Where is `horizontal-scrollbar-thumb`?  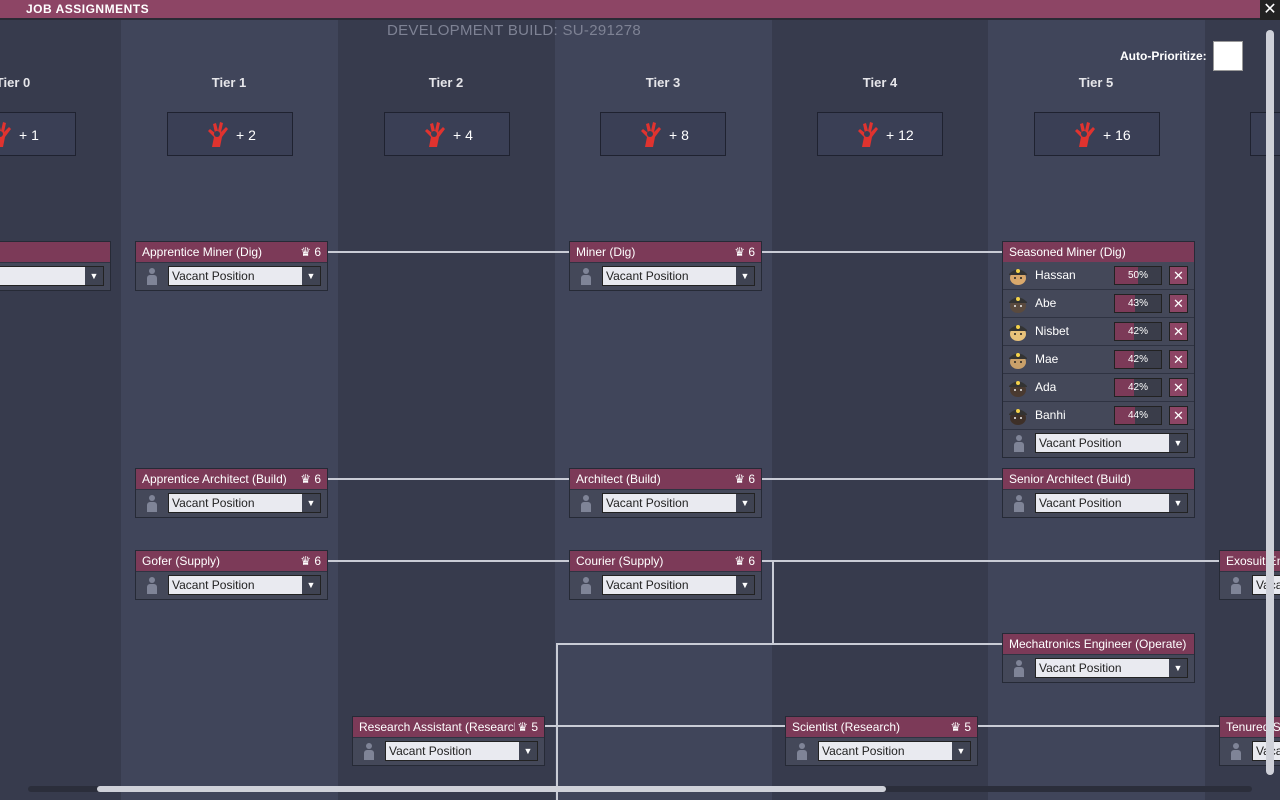 horizontal-scrollbar-thumb is located at coordinates (491, 789).